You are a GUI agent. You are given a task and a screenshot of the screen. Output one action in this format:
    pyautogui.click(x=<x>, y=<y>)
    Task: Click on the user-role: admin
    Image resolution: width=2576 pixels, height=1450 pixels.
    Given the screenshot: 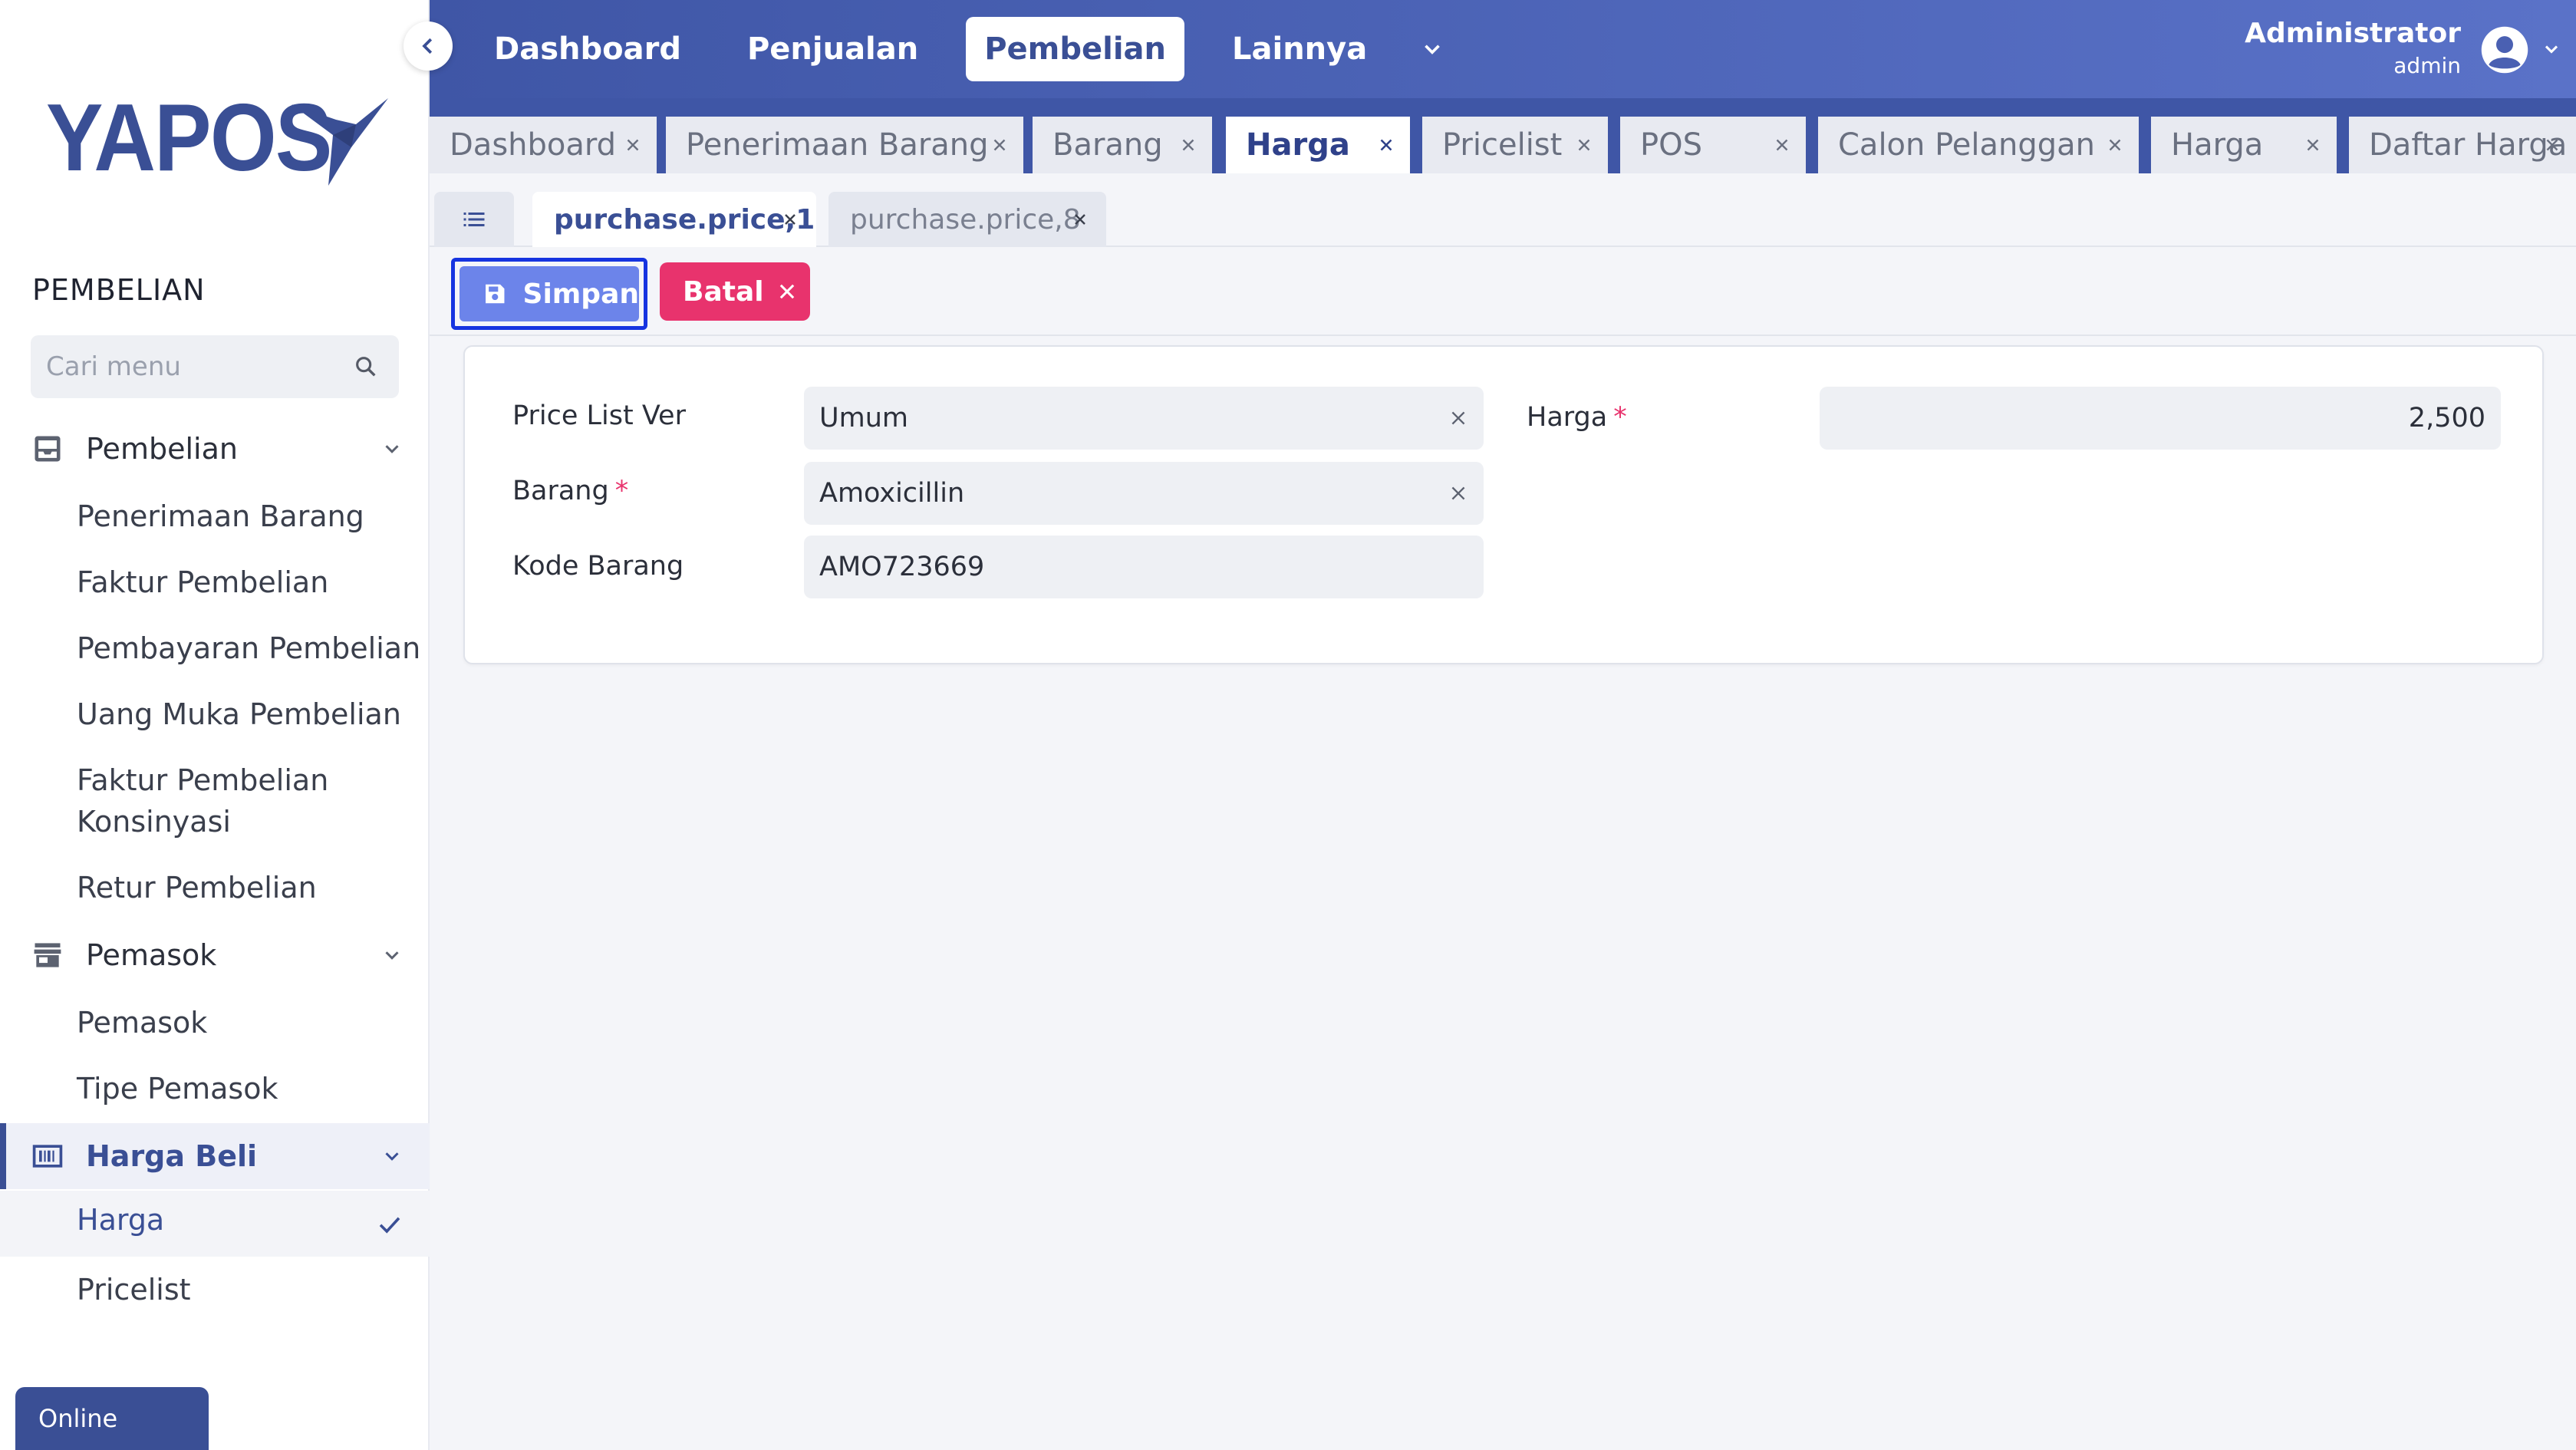 What is the action you would take?
    pyautogui.click(x=2427, y=65)
    